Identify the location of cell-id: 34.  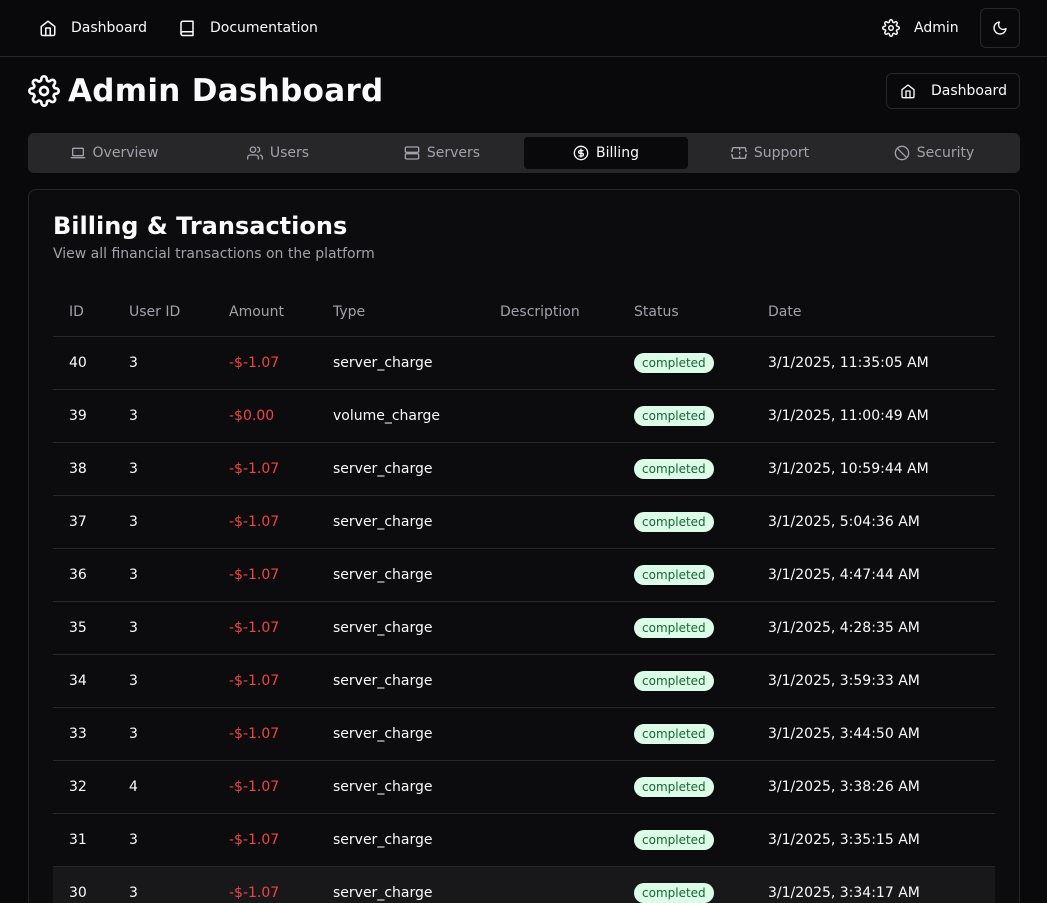
(83, 681).